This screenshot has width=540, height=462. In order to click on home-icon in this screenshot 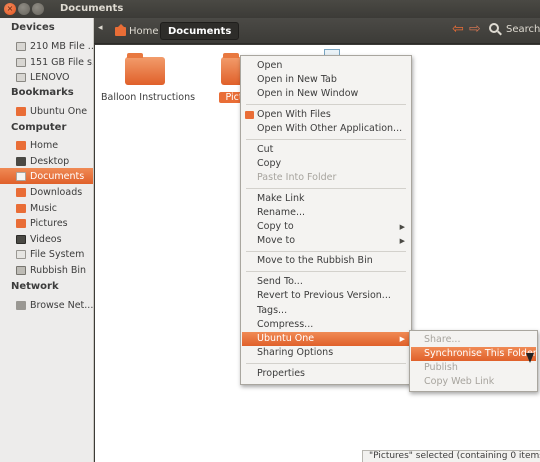, I will do `click(120, 29)`.